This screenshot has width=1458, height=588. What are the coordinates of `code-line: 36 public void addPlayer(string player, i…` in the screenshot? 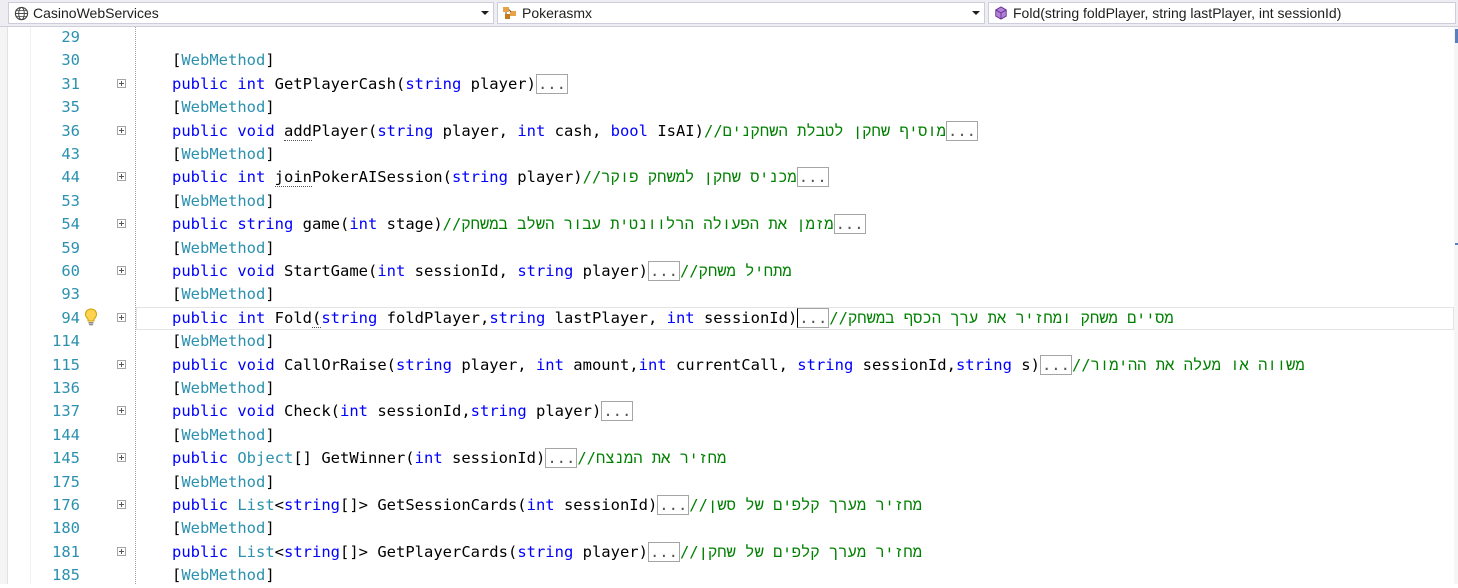 It's located at (727, 131).